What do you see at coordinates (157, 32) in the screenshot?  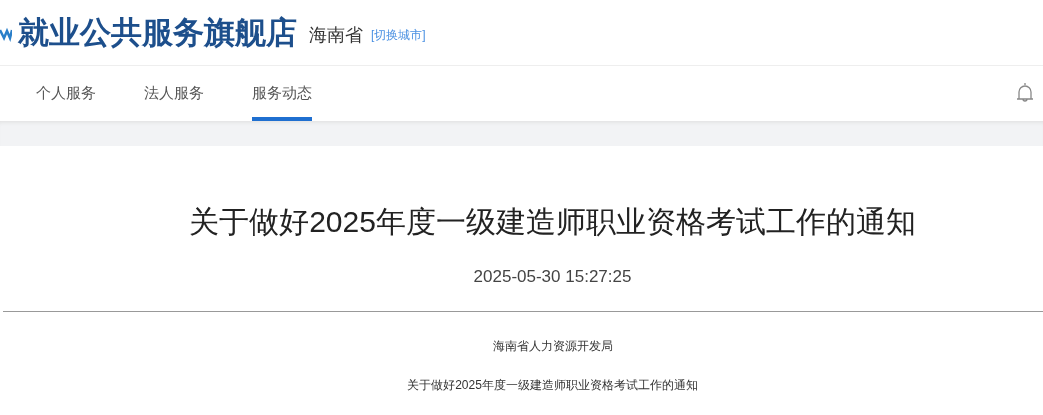 I see `site-title: 就业公共服务旗舰店` at bounding box center [157, 32].